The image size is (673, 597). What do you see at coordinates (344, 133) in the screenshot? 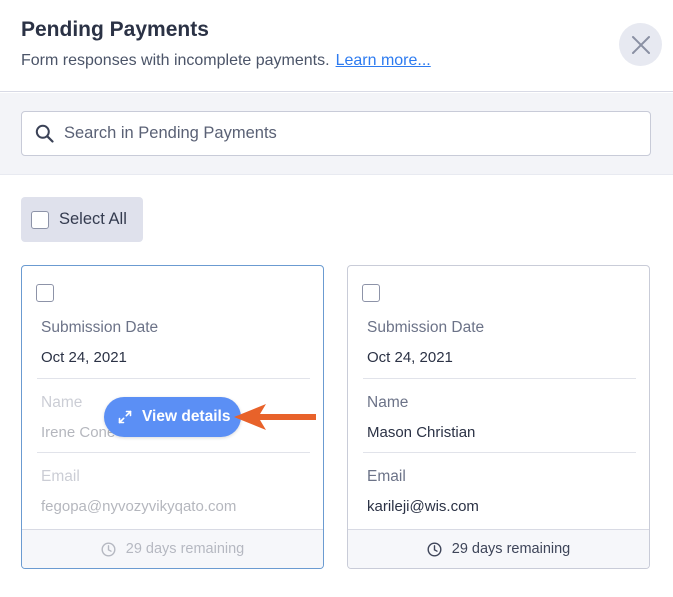
I see `search-input` at bounding box center [344, 133].